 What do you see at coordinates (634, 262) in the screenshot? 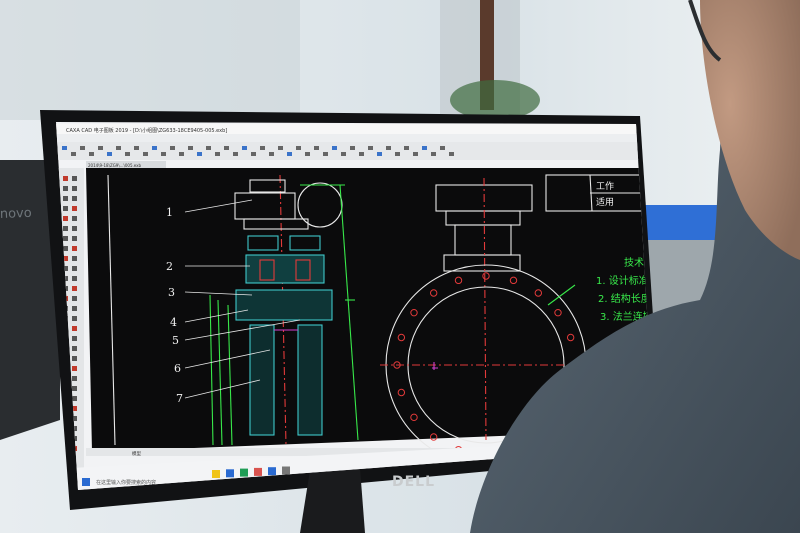
I see `notes-header: 技术` at bounding box center [634, 262].